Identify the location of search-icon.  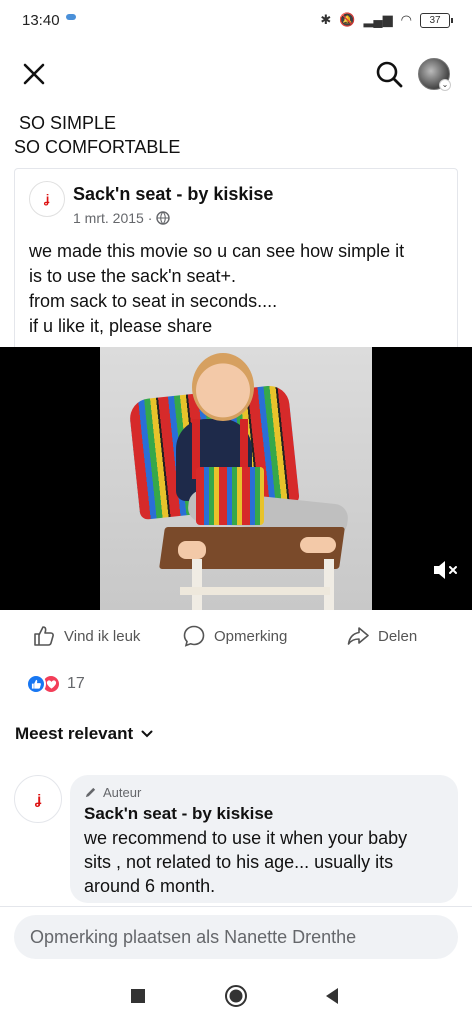
(389, 74).